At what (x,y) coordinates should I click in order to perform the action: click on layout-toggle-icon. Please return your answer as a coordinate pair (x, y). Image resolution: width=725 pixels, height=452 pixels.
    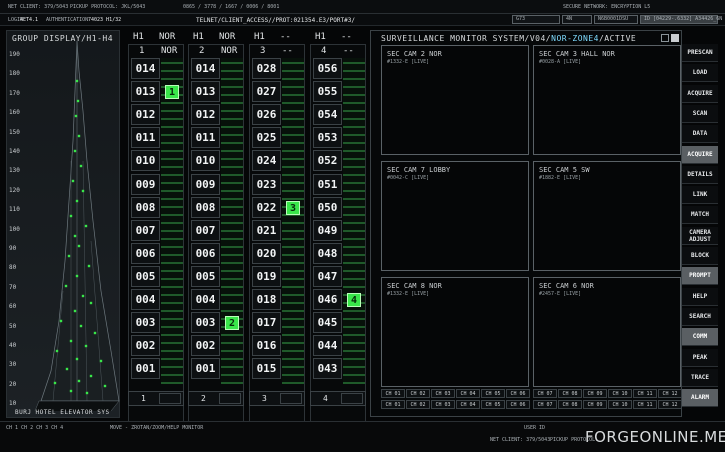
    Looking at the image, I should click on (665, 38).